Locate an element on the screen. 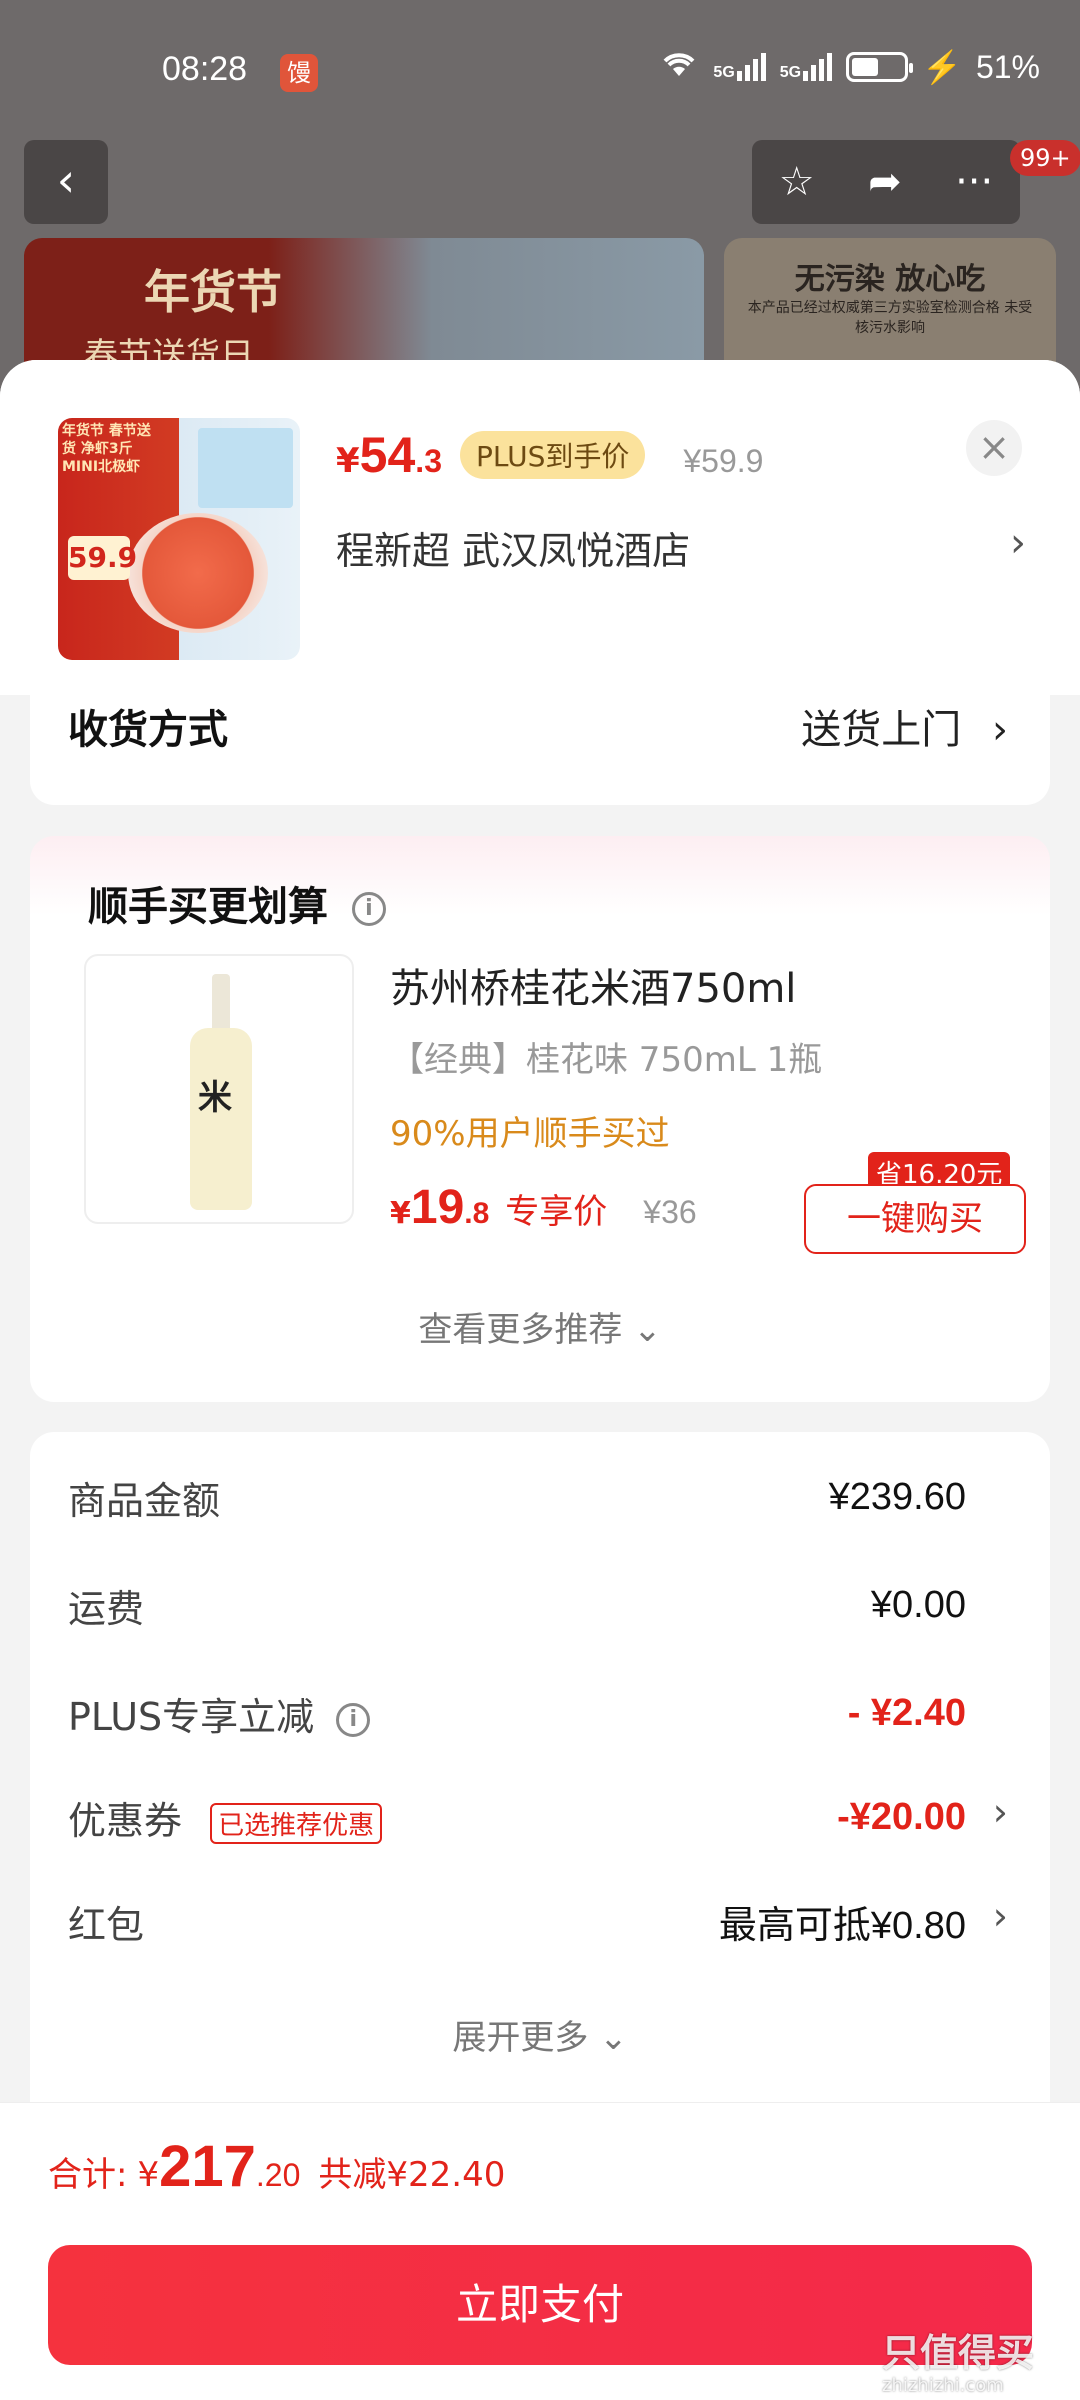  message-badge: 99+ is located at coordinates (1045, 158).